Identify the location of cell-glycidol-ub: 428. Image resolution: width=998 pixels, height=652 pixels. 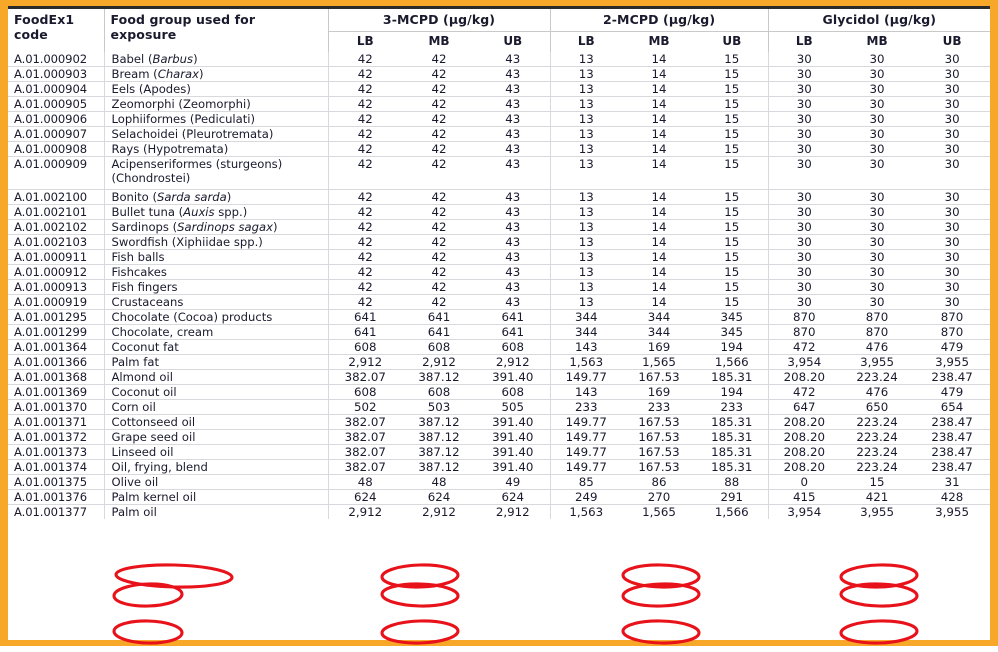
(952, 497).